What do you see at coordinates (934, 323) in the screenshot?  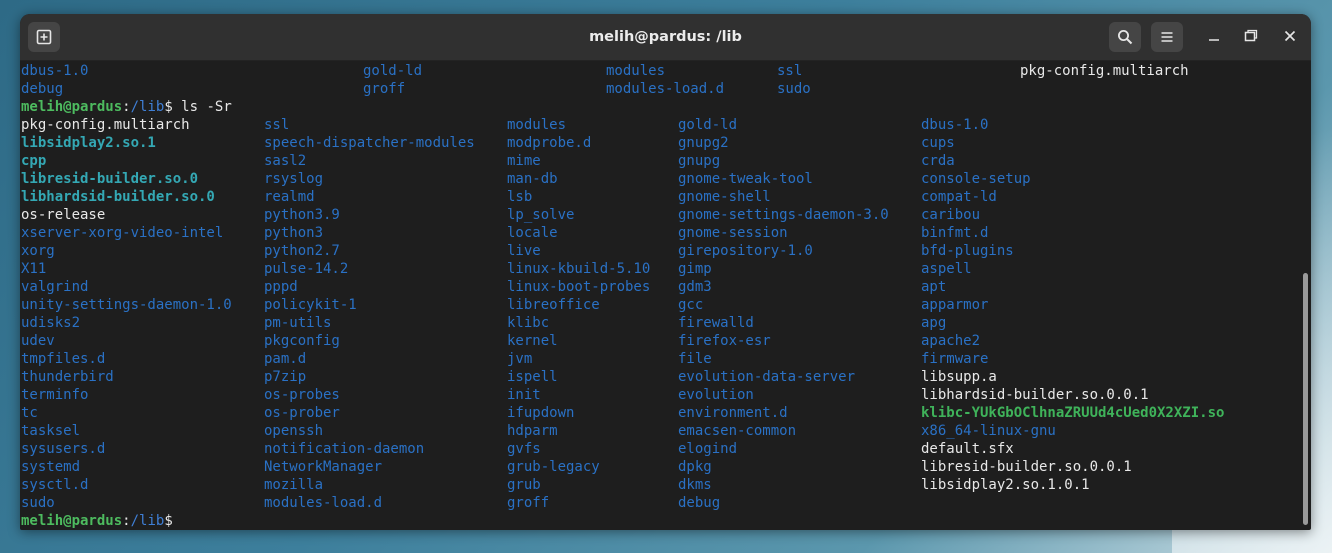 I see `list-item: apg` at bounding box center [934, 323].